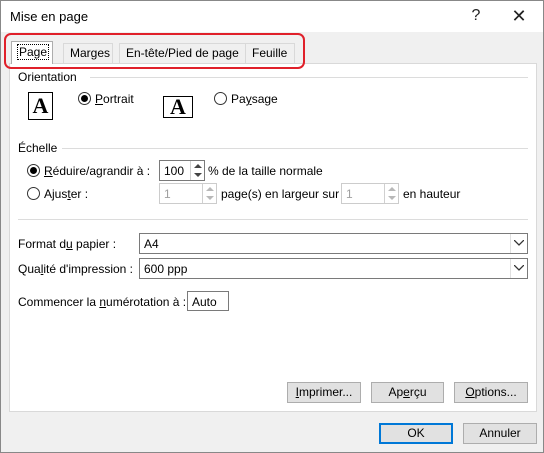 Image resolution: width=544 pixels, height=453 pixels. What do you see at coordinates (178, 107) in the screenshot?
I see `landscape-page-icon: A` at bounding box center [178, 107].